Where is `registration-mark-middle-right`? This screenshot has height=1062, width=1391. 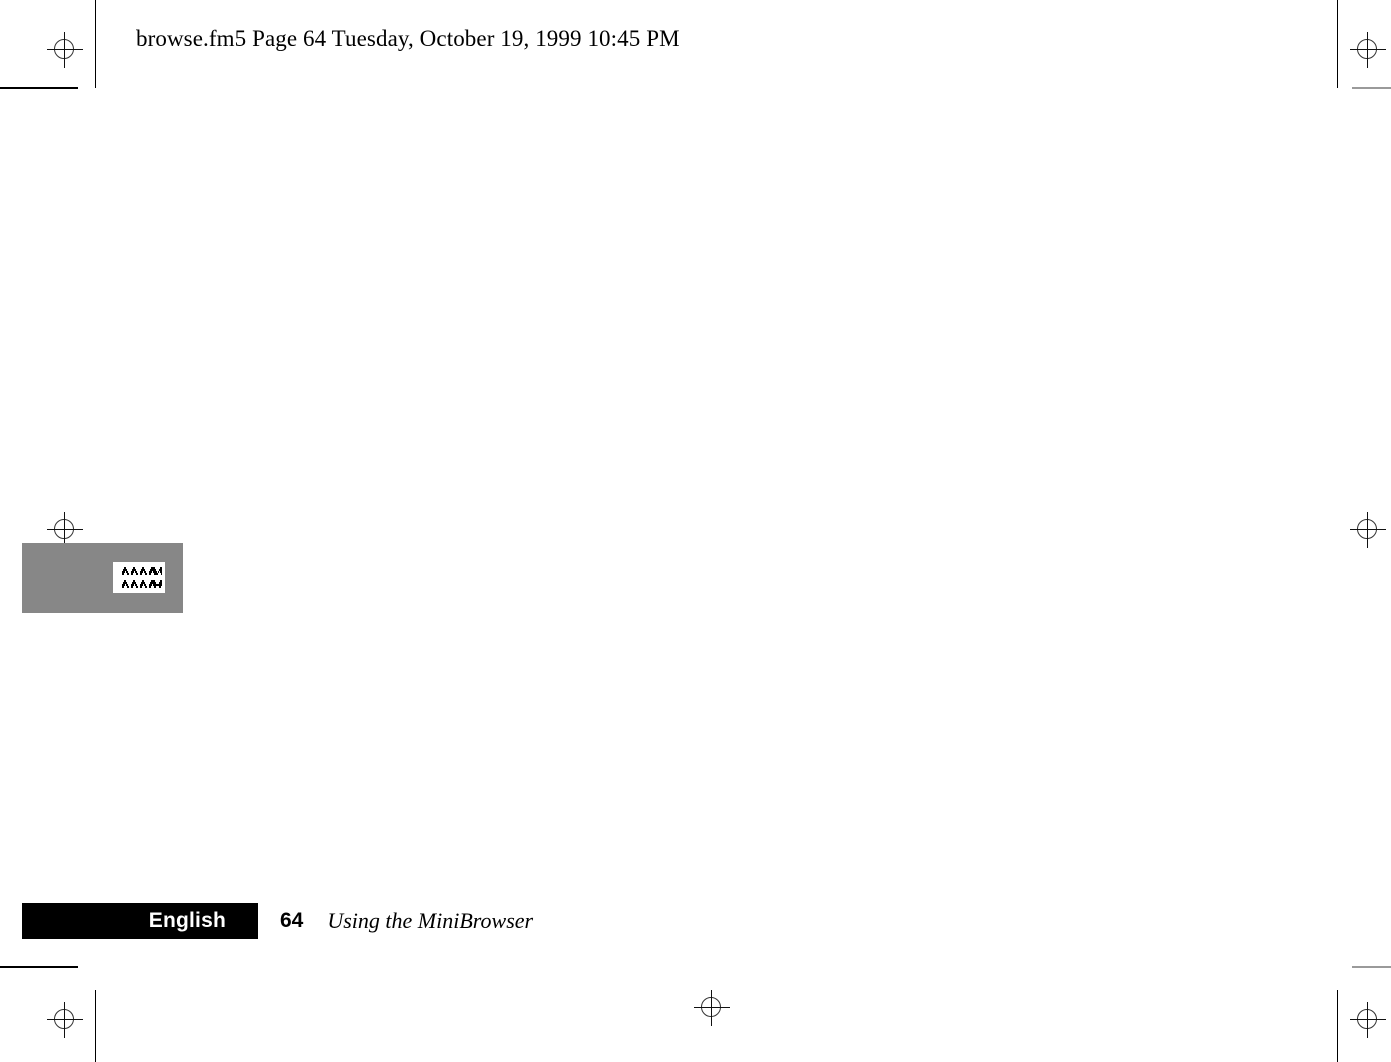
registration-mark-middle-right is located at coordinates (1368, 530).